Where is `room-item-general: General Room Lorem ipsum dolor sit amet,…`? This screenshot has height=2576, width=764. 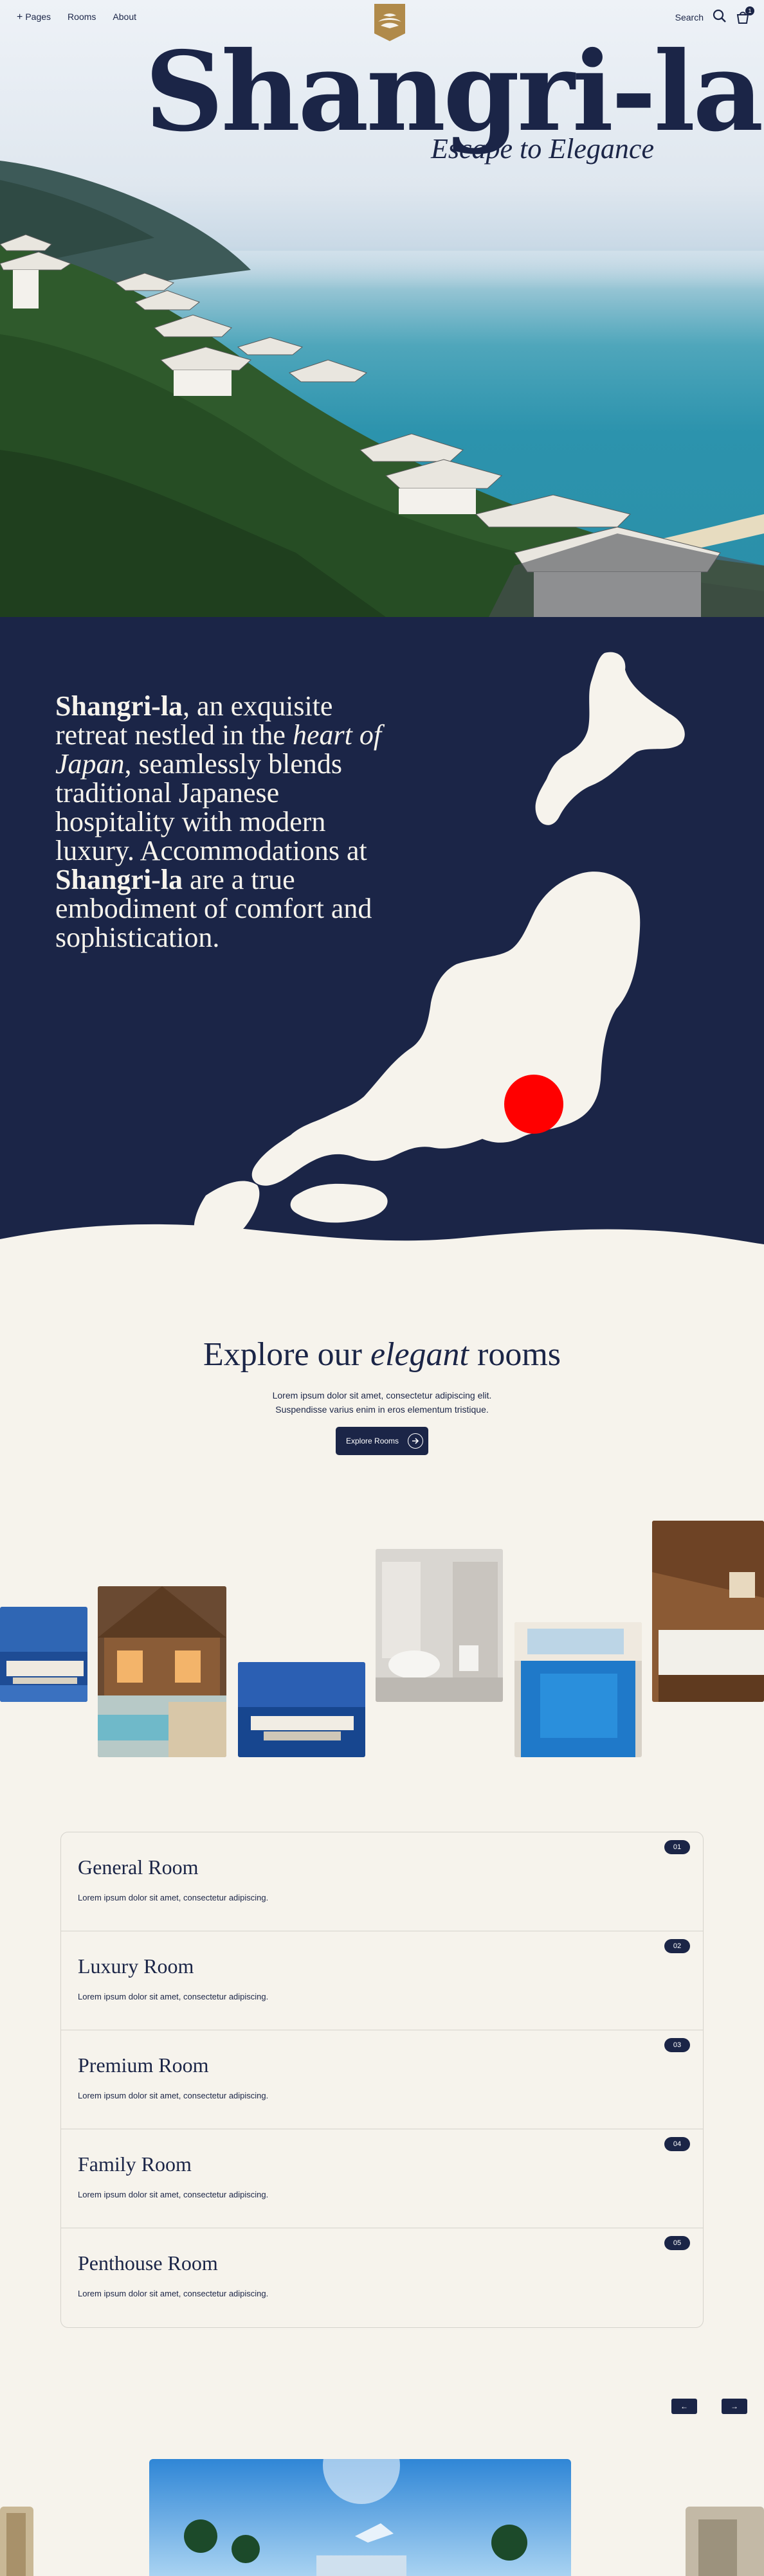
room-item-general: General Room Lorem ipsum dolor sit amet,… is located at coordinates (382, 1881).